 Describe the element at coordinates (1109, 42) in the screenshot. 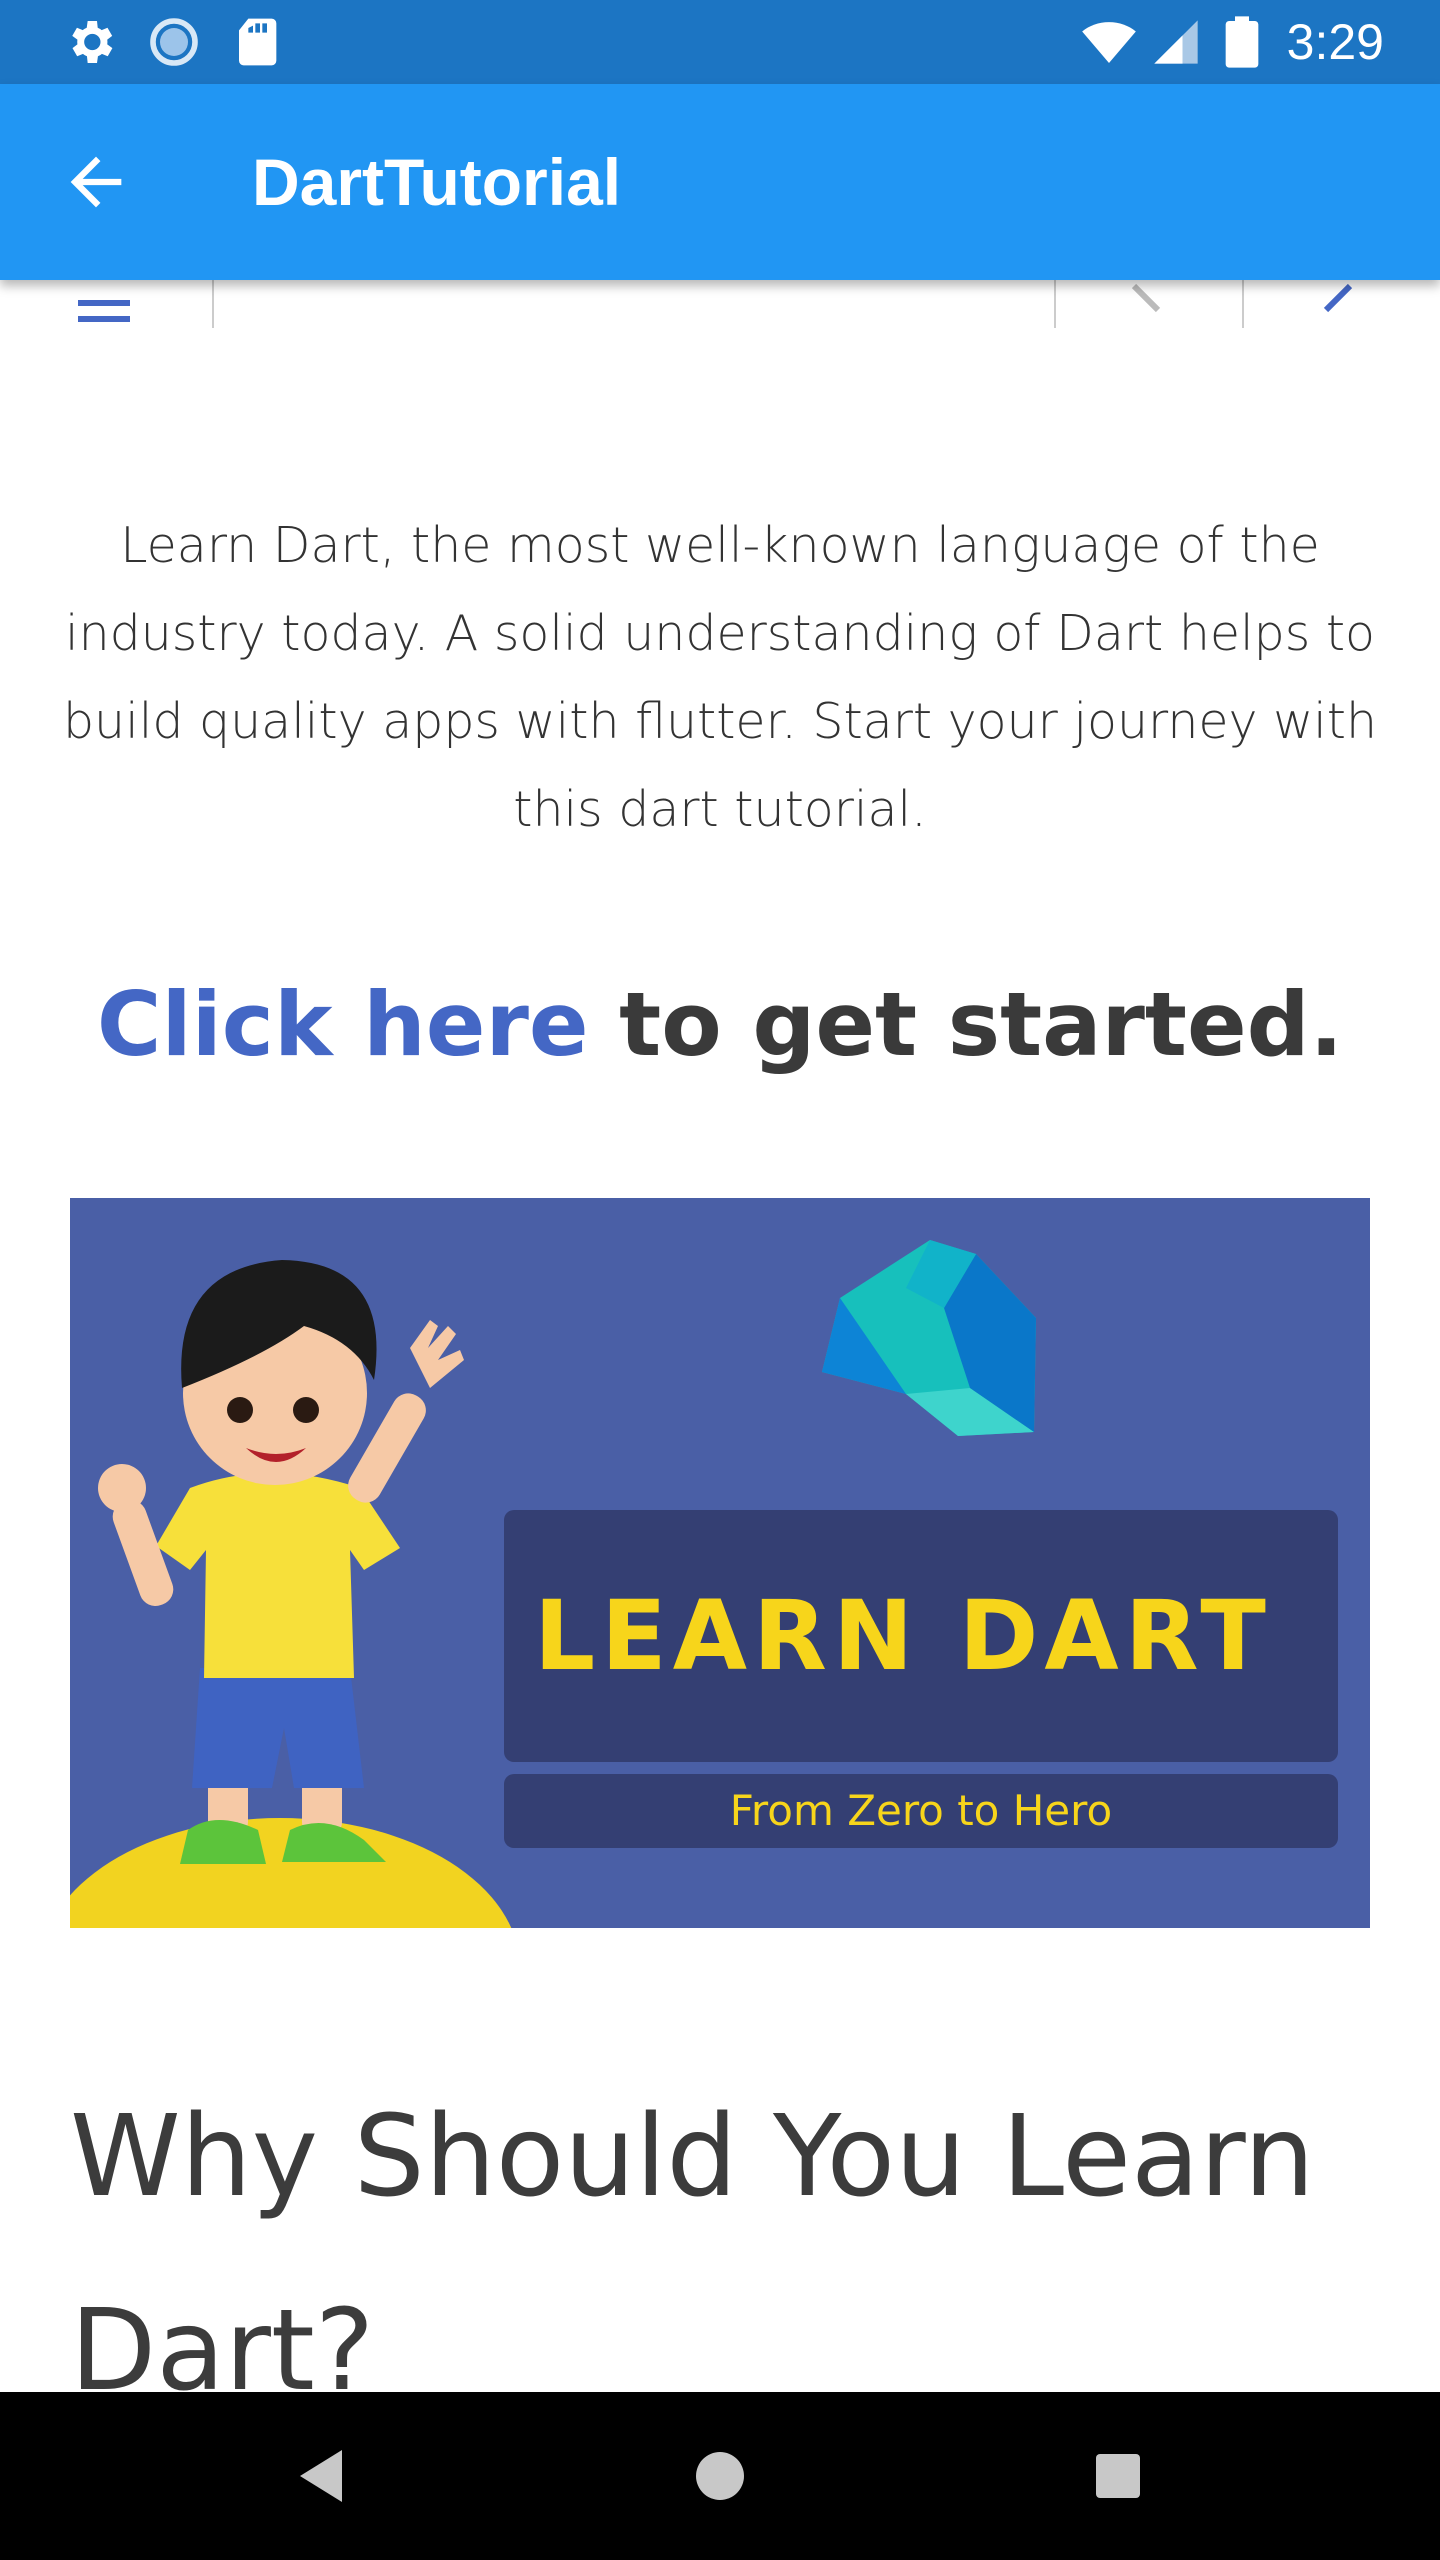

I see `wifi-icon` at that location.